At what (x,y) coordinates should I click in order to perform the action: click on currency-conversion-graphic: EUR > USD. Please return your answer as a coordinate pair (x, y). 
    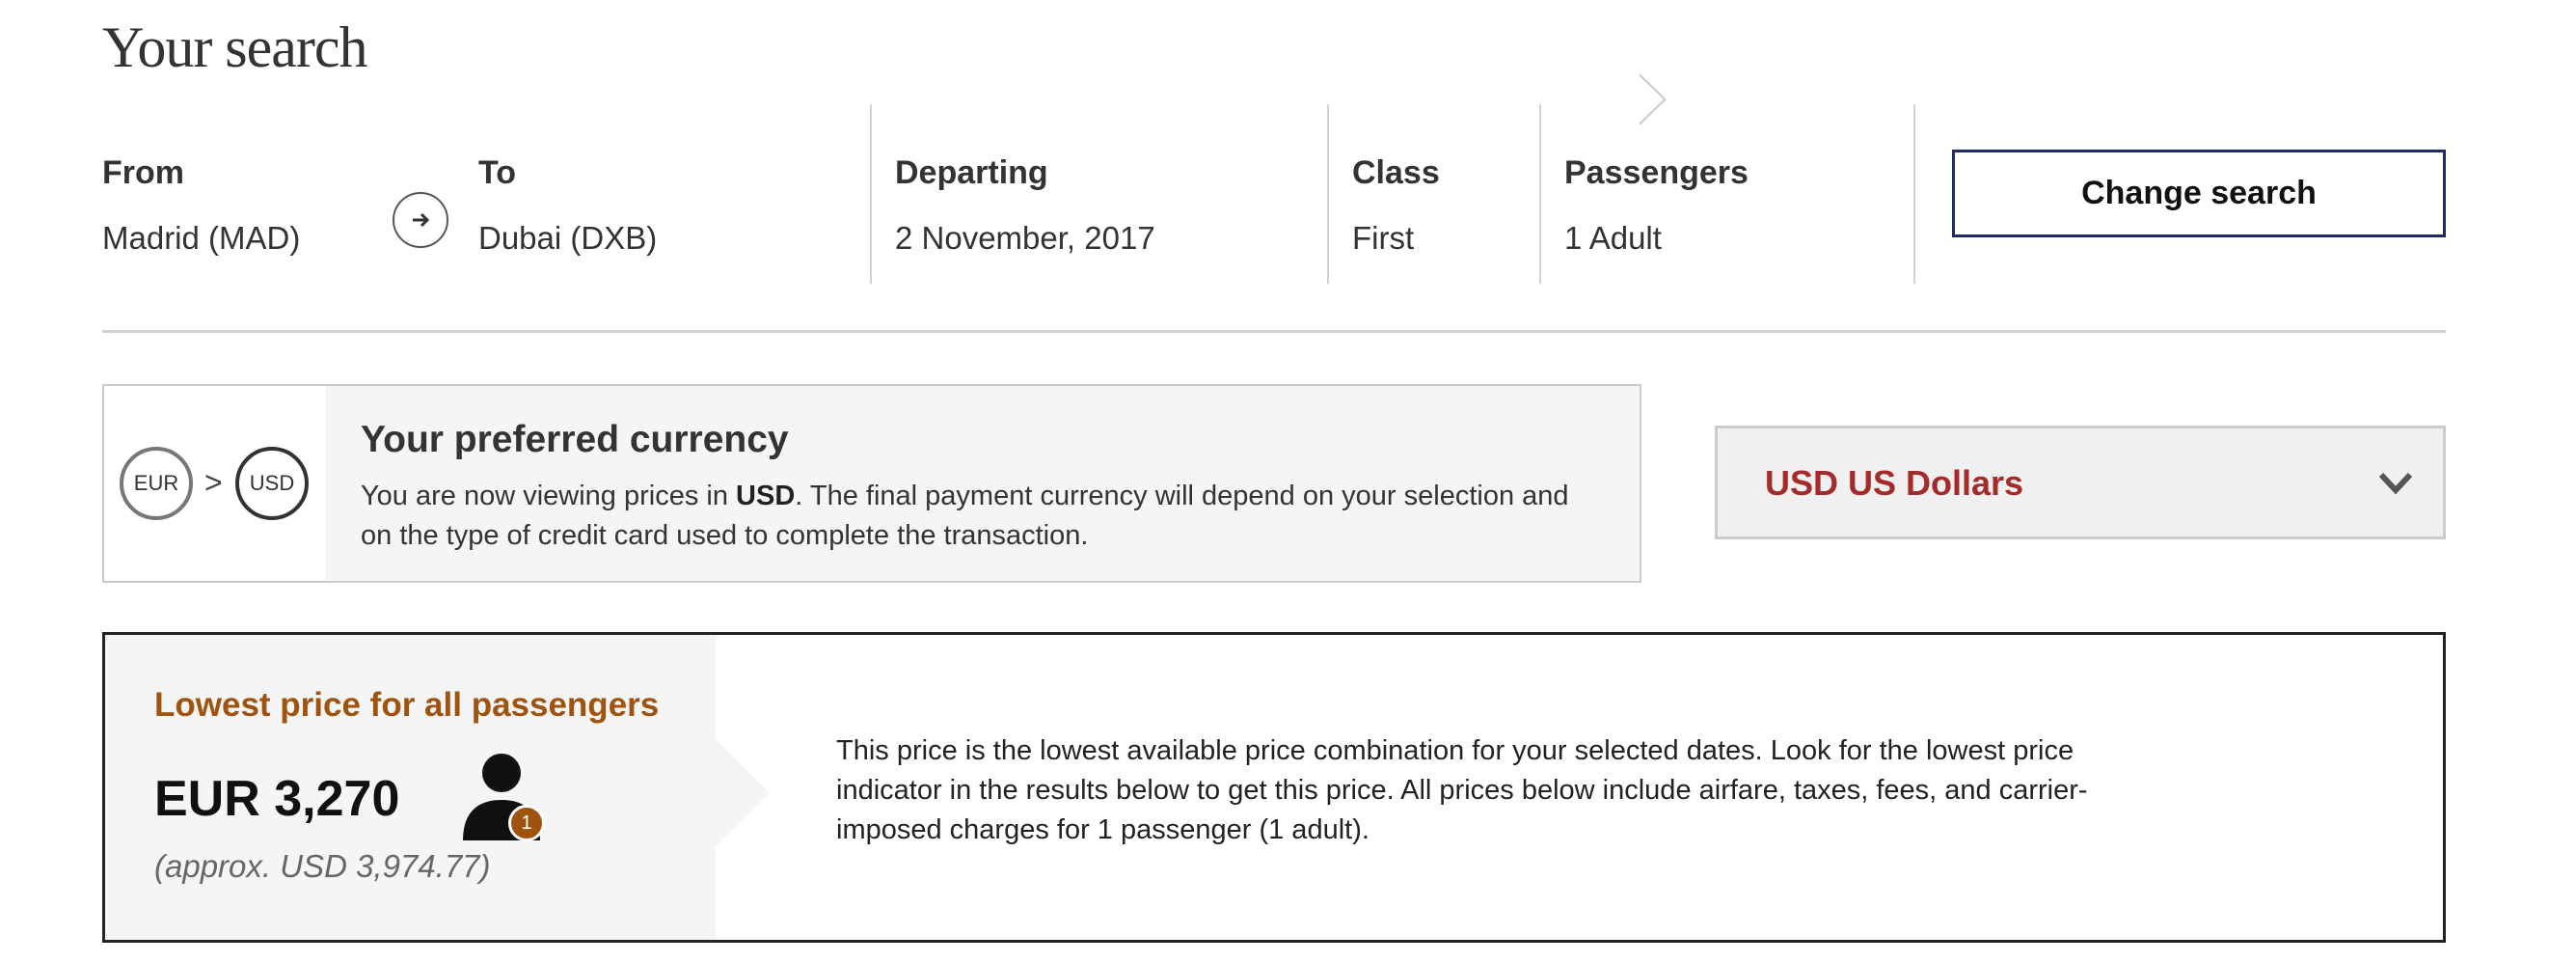
    Looking at the image, I should click on (214, 483).